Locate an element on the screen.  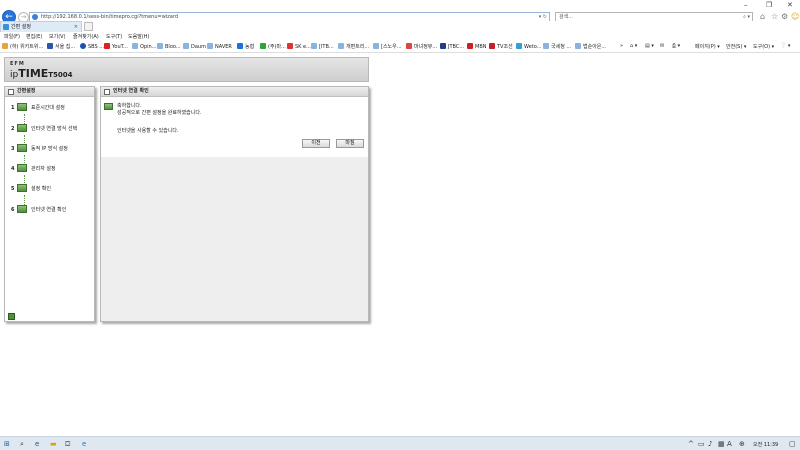
finish-button: 마침 is located at coordinates (350, 143).